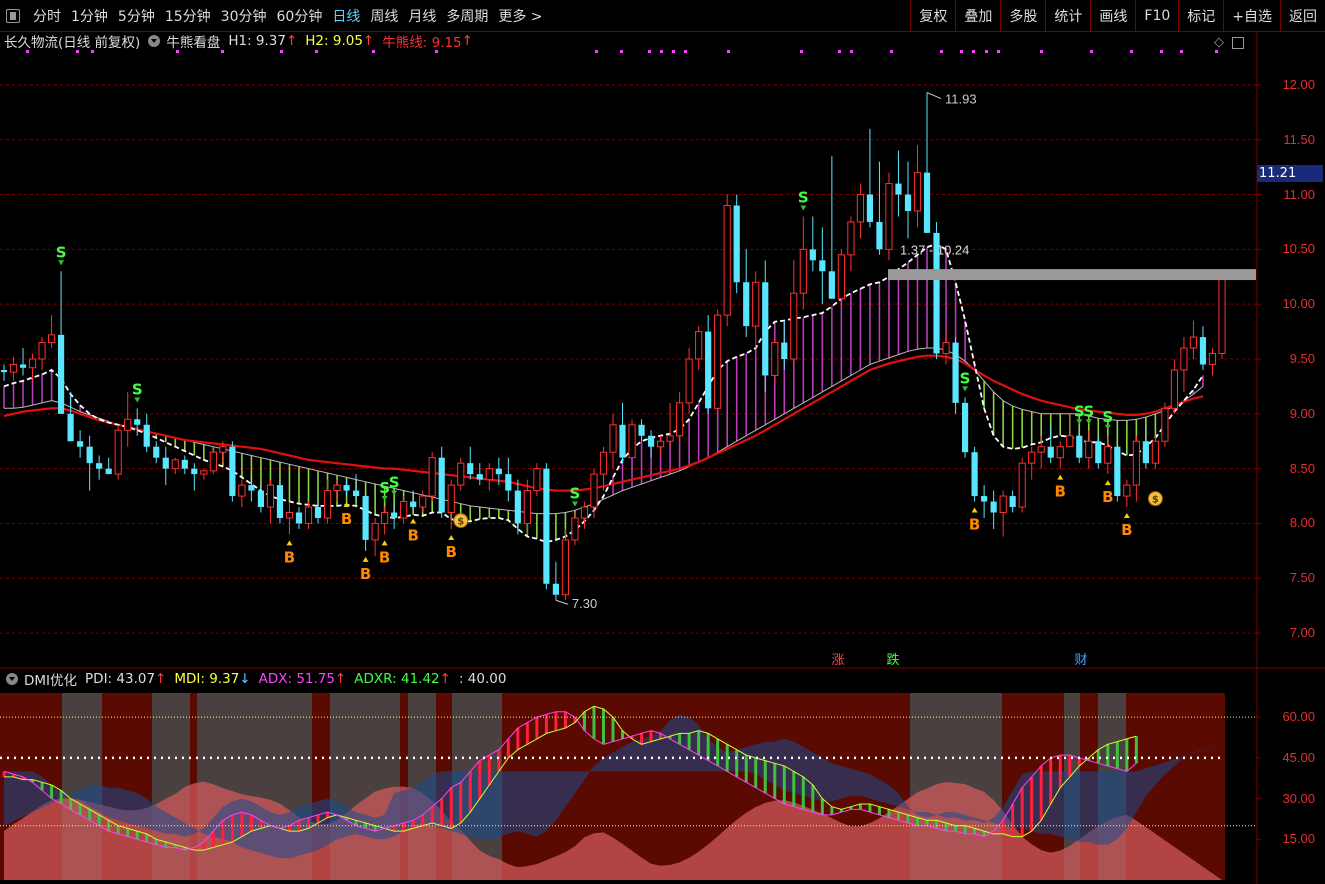  What do you see at coordinates (482, 679) in the screenshot?
I see `dmi-level: : 40.00` at bounding box center [482, 679].